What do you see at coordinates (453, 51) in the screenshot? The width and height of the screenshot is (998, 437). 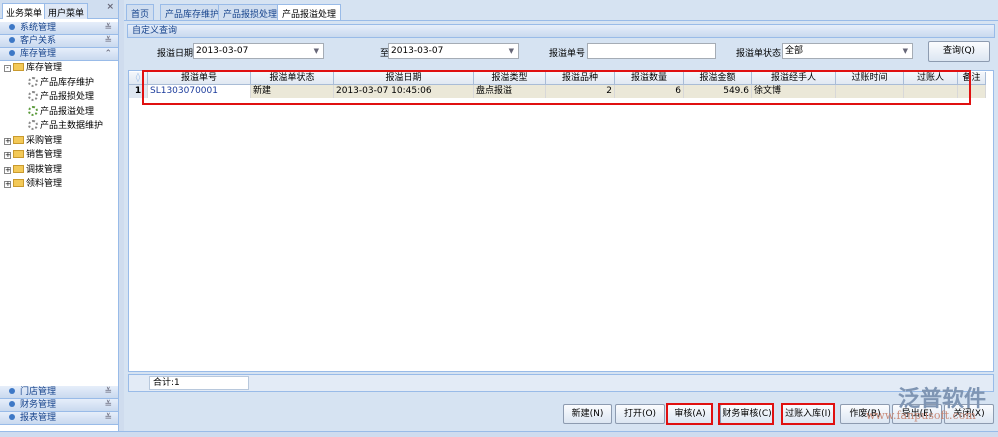 I see `date-to-input: 2013-03-07 ▼` at bounding box center [453, 51].